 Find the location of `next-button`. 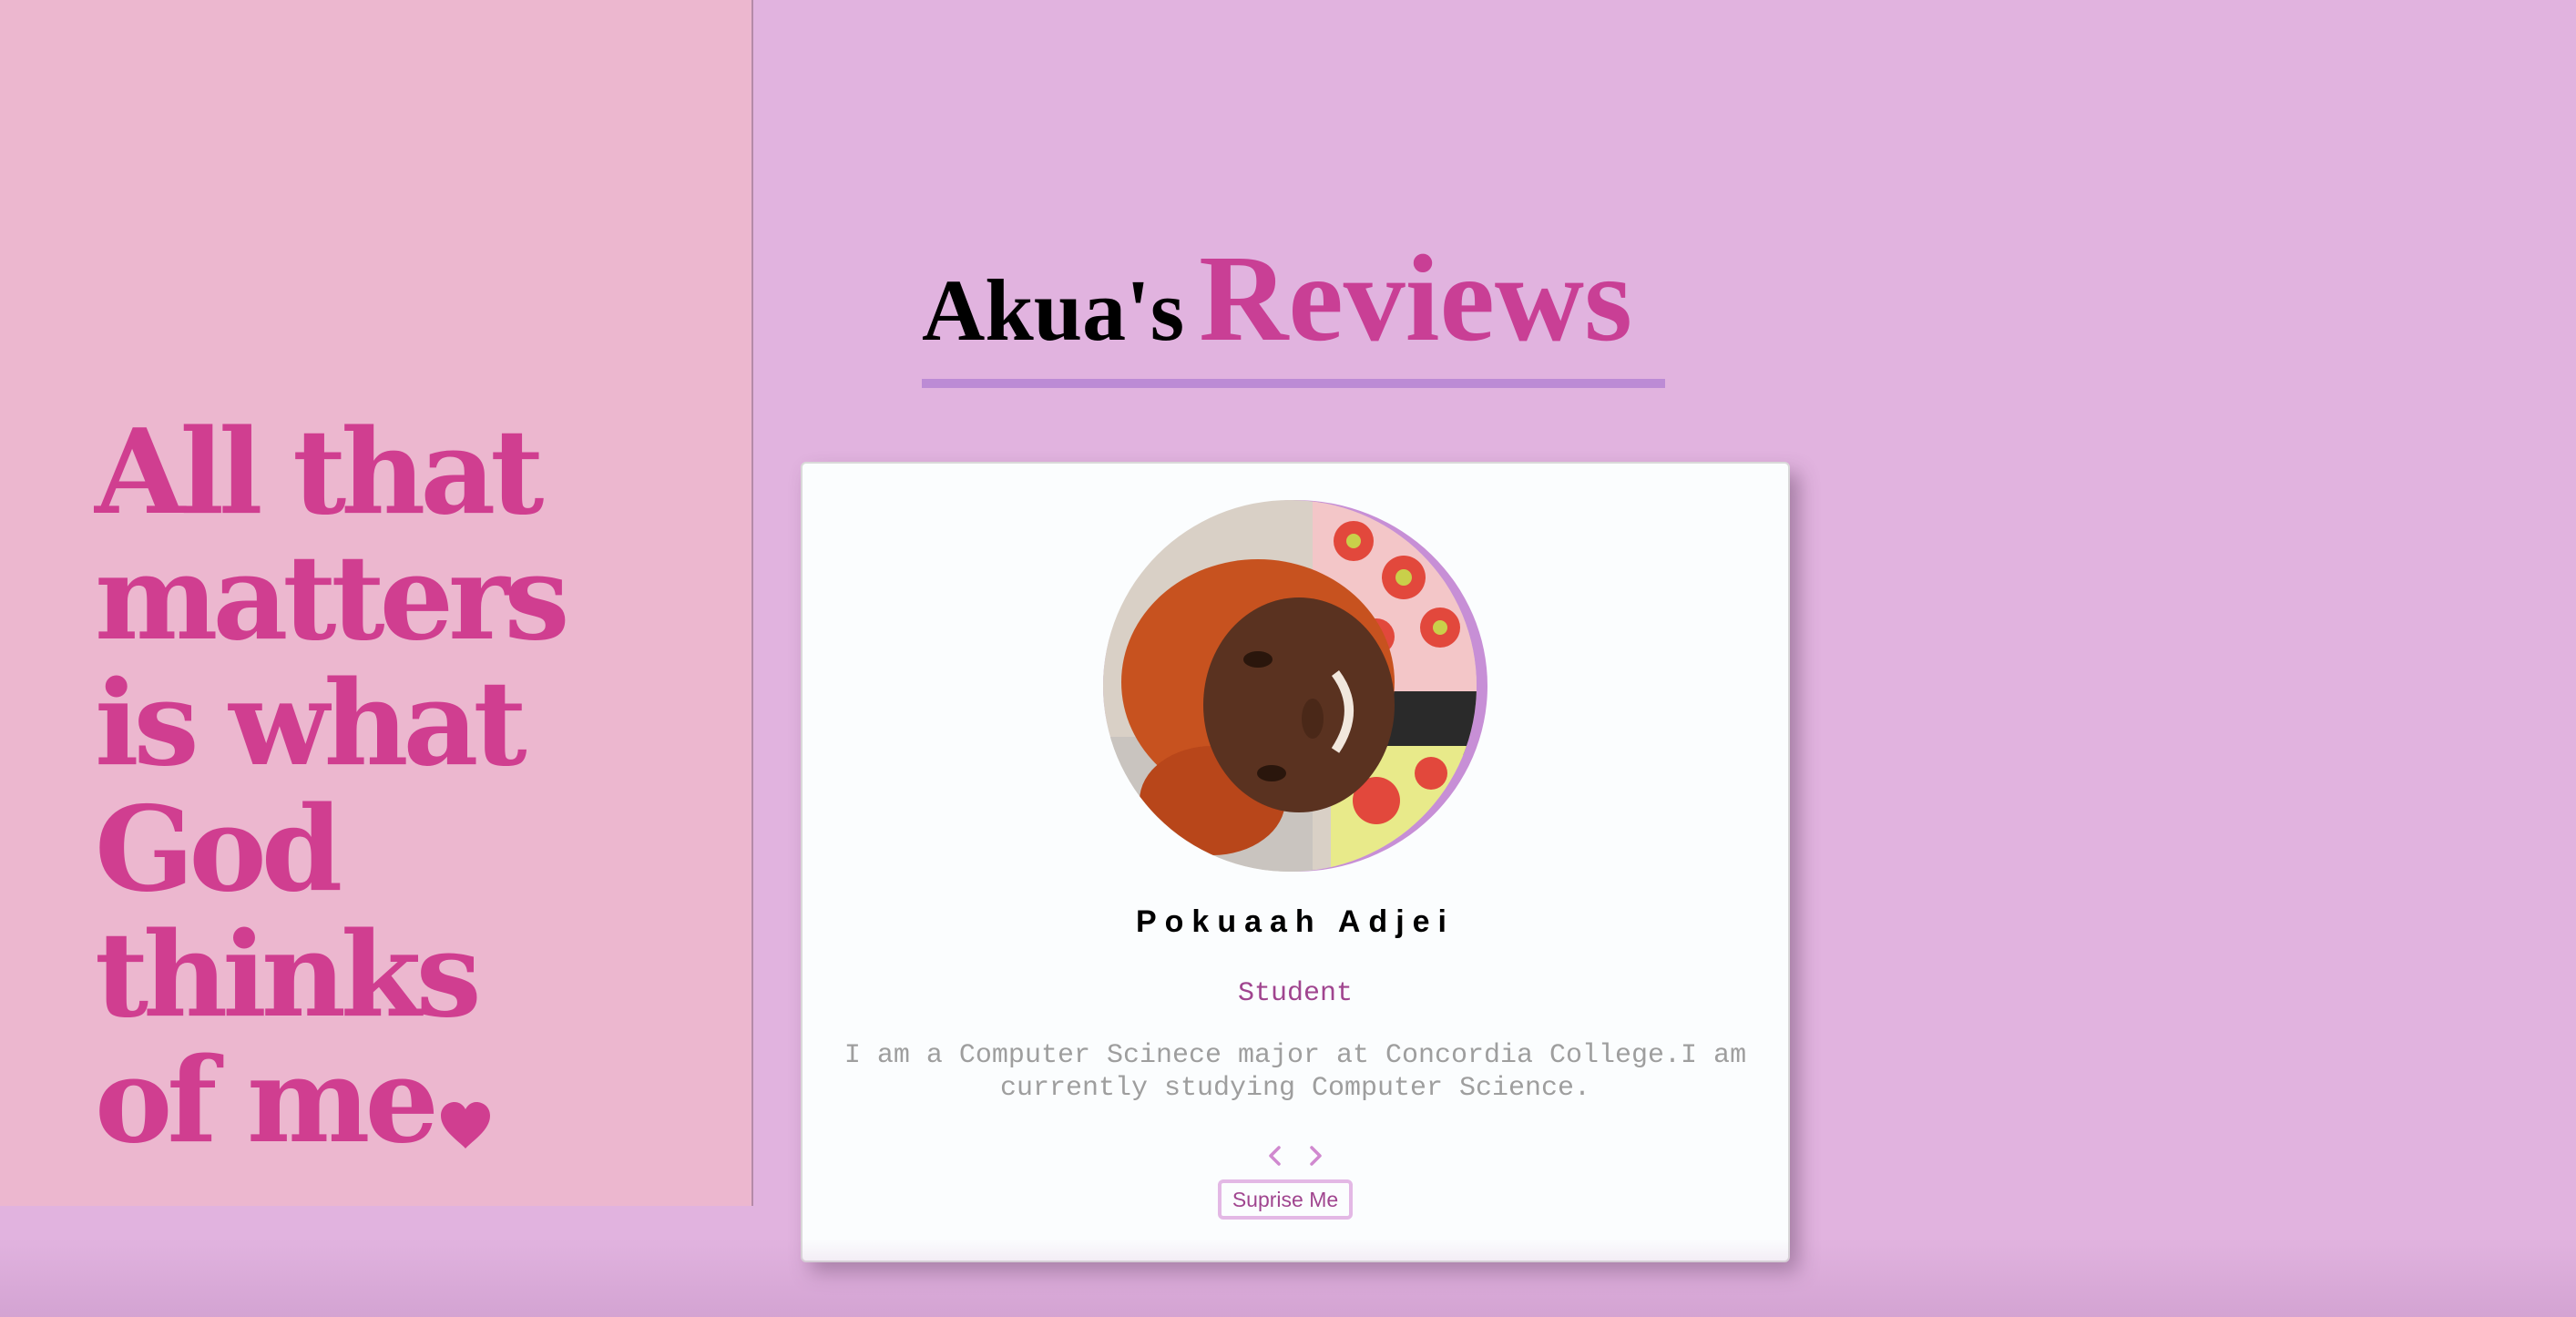

next-button is located at coordinates (1315, 1156).